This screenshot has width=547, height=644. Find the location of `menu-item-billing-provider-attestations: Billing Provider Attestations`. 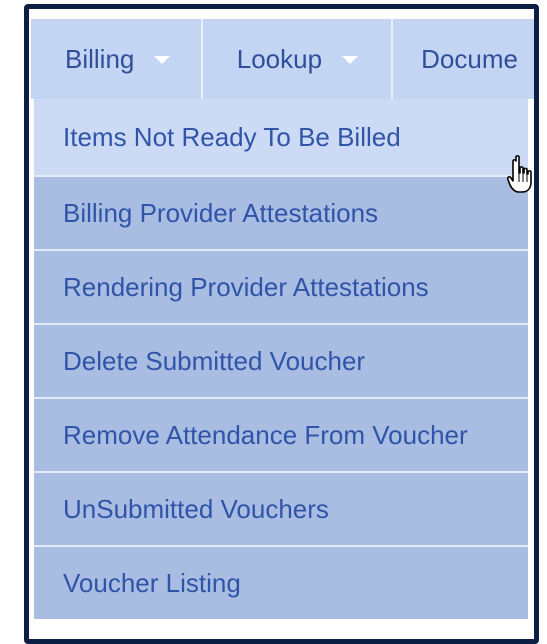

menu-item-billing-provider-attestations: Billing Provider Attestations is located at coordinates (281, 212).